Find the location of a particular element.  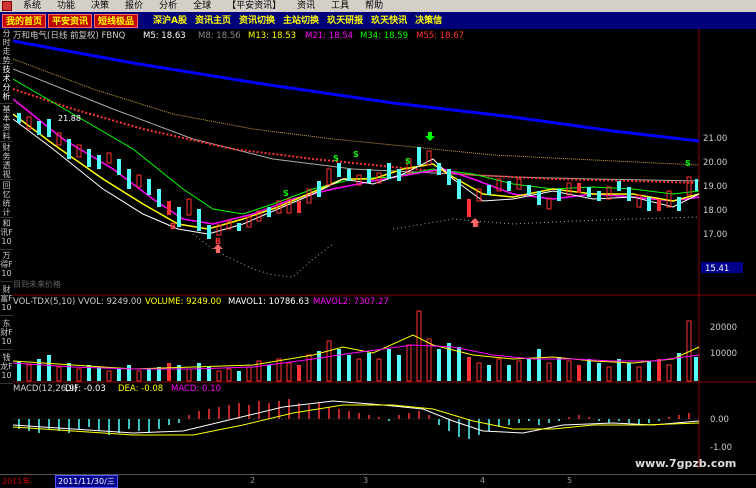

toolbar-research-button: 玖天研报 is located at coordinates (345, 21).